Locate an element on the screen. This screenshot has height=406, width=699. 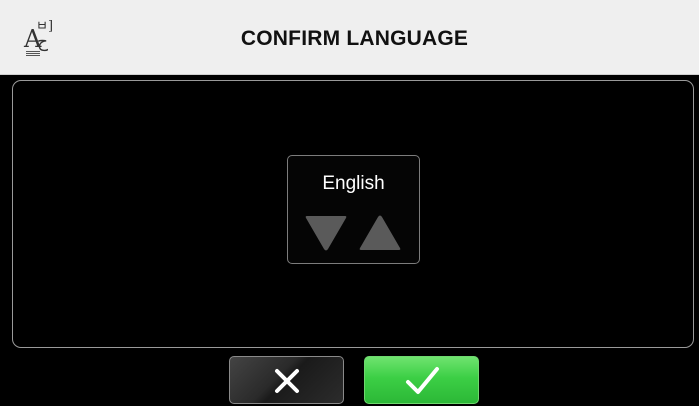
confirm-button is located at coordinates (421, 380).